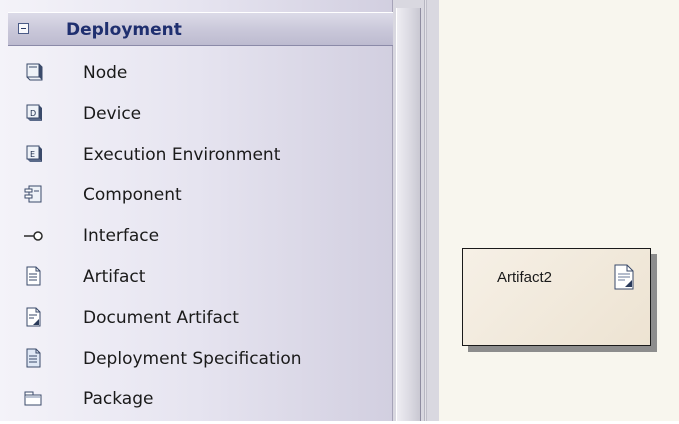 This screenshot has height=424, width=679. I want to click on node-icon, so click(33, 72).